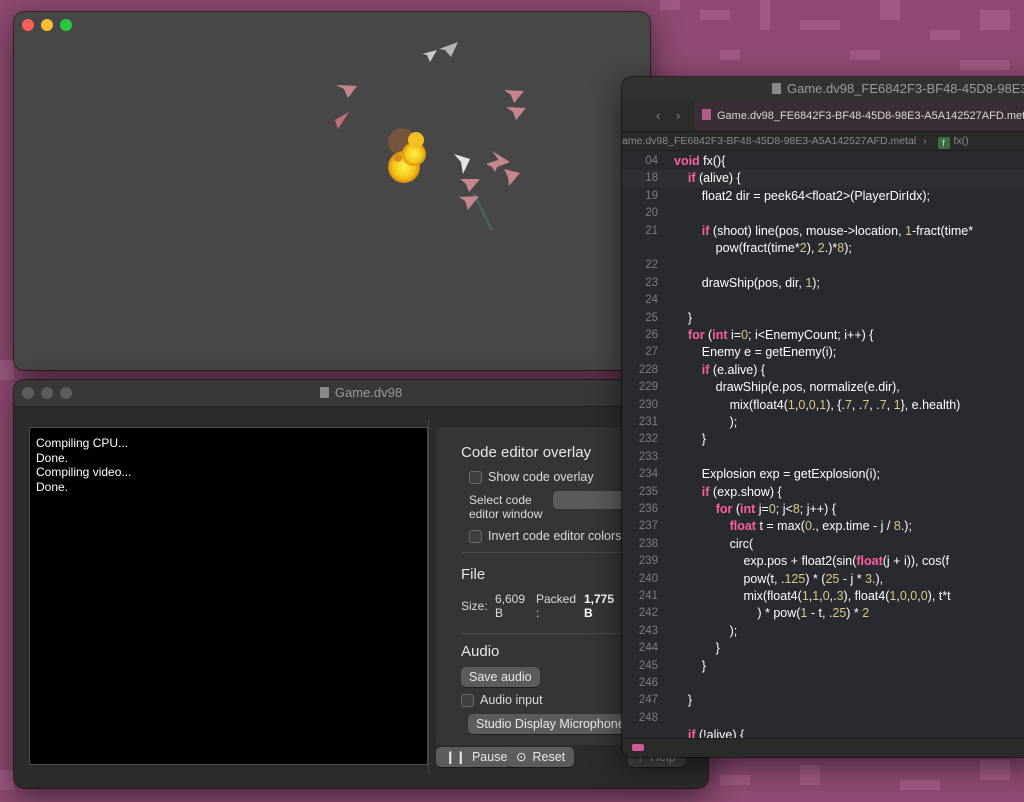  What do you see at coordinates (823, 700) in the screenshot?
I see `code-line: 247 }` at bounding box center [823, 700].